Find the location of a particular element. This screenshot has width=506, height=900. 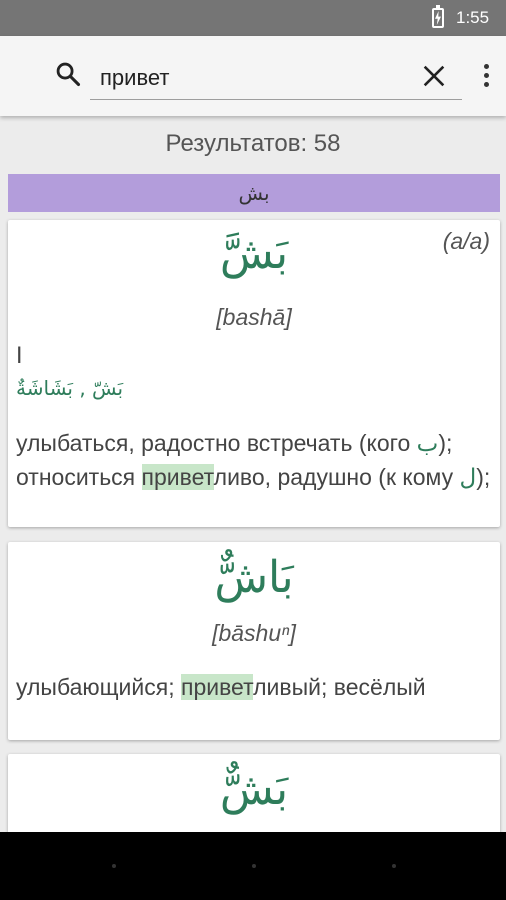

entry-transliteration: [bashā] is located at coordinates (254, 317).